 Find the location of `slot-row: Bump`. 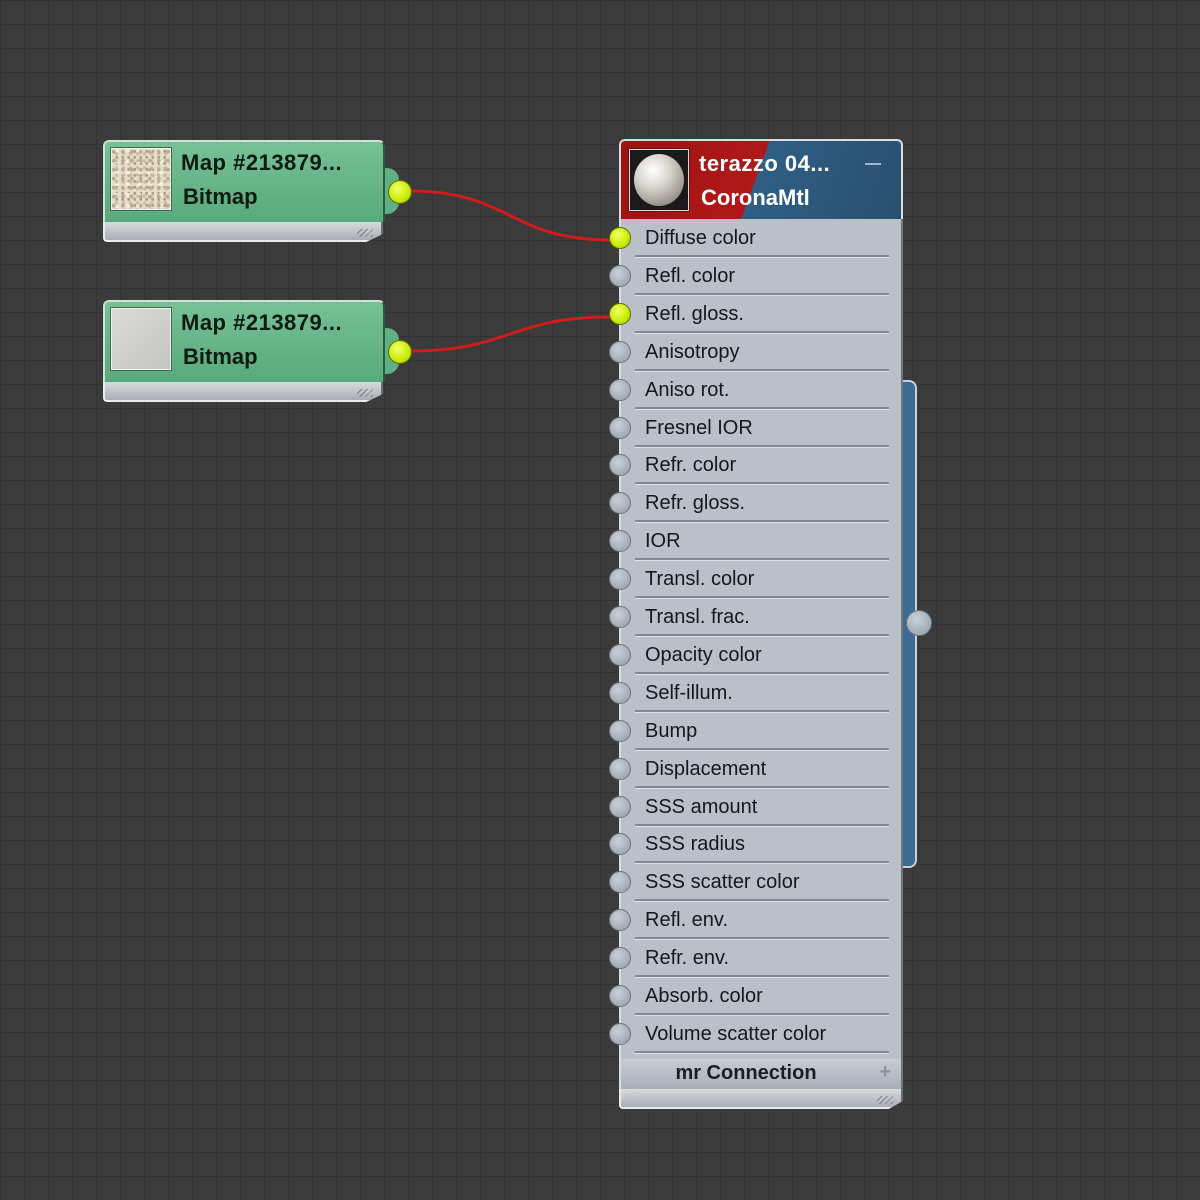

slot-row: Bump is located at coordinates (751, 731).